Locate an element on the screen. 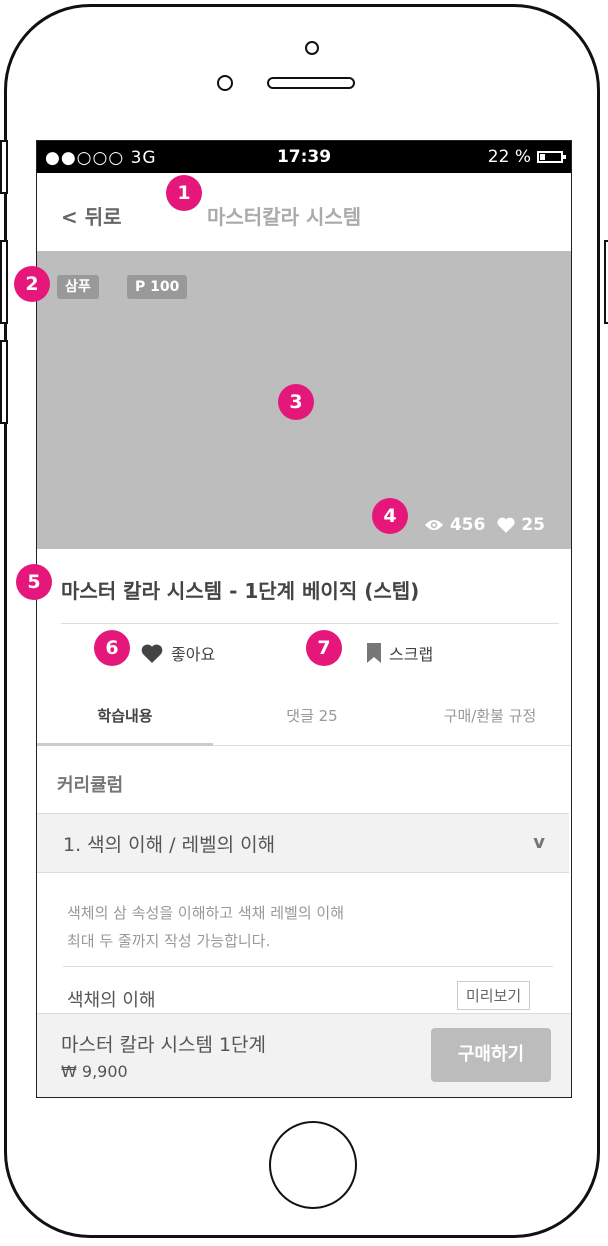  side-button-volume-down is located at coordinates (4, 382).